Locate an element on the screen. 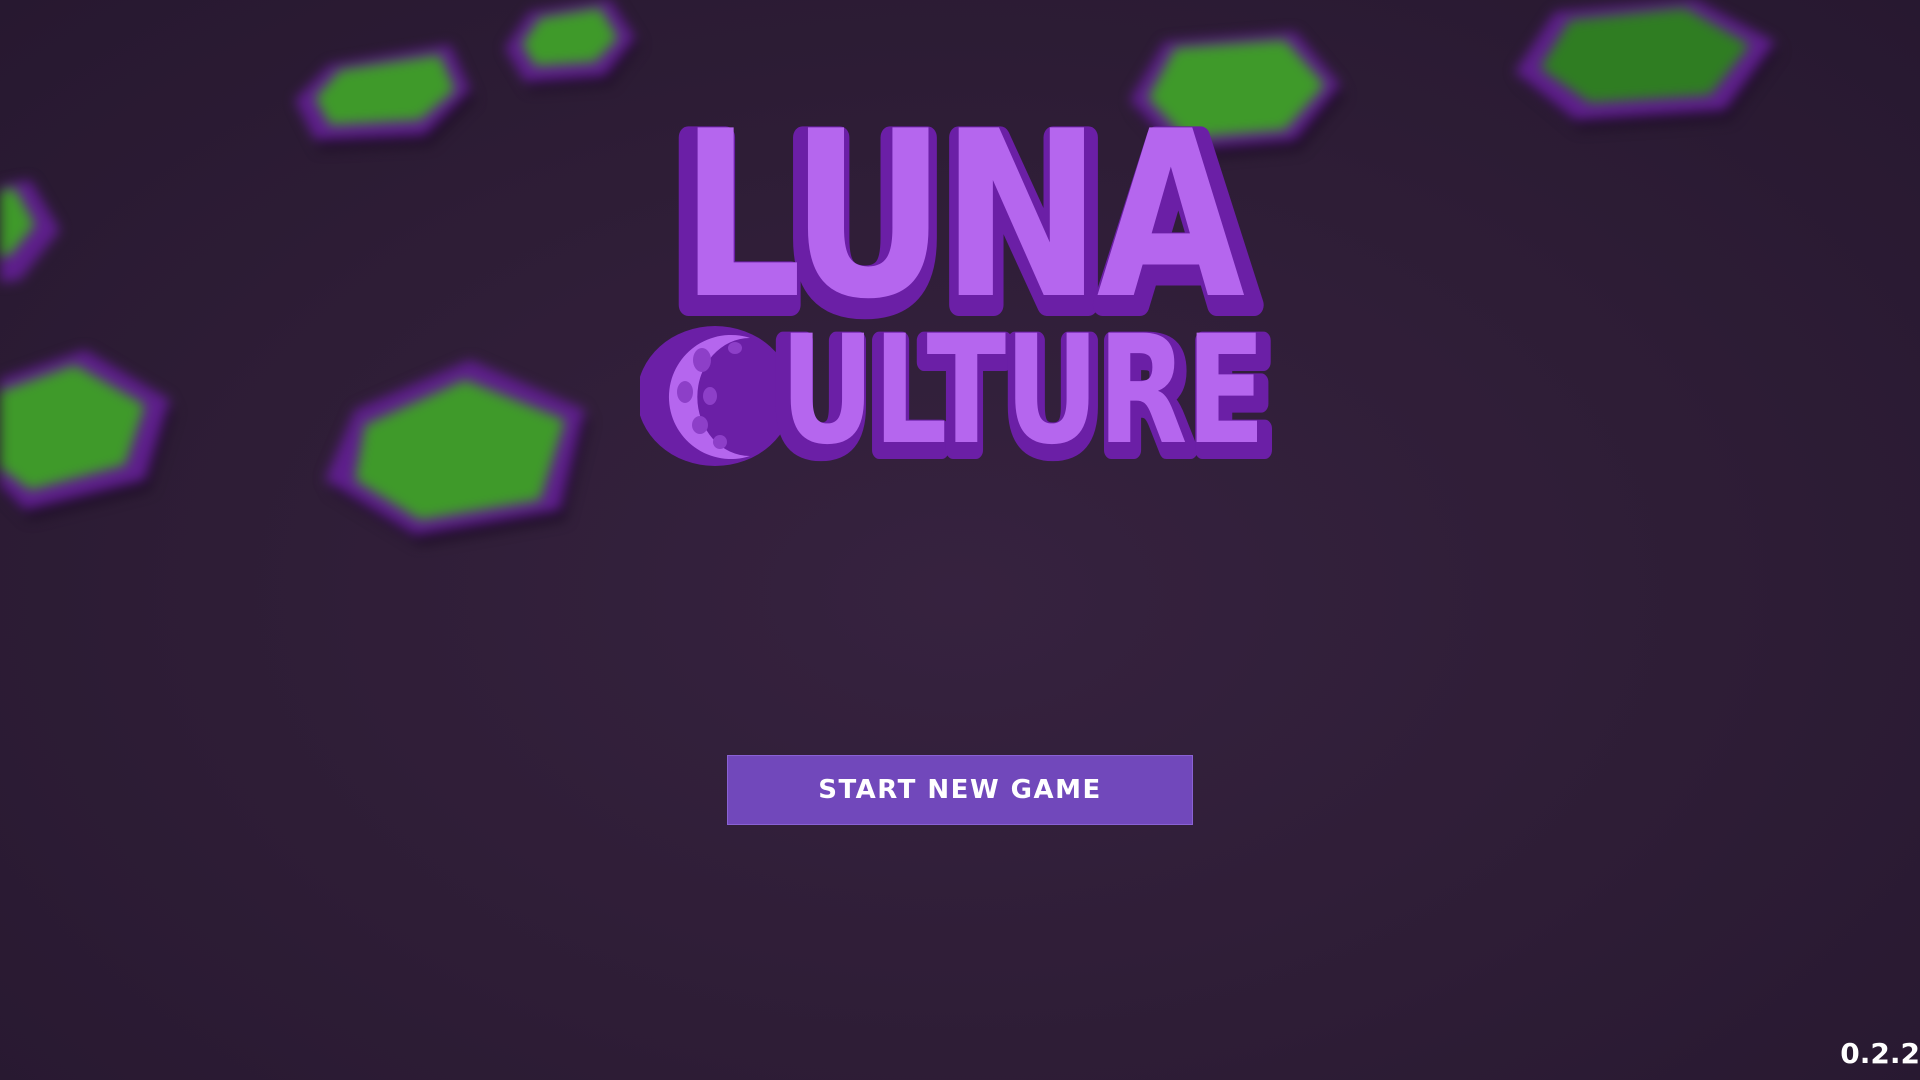  crescent-moon-icon is located at coordinates (716, 396).